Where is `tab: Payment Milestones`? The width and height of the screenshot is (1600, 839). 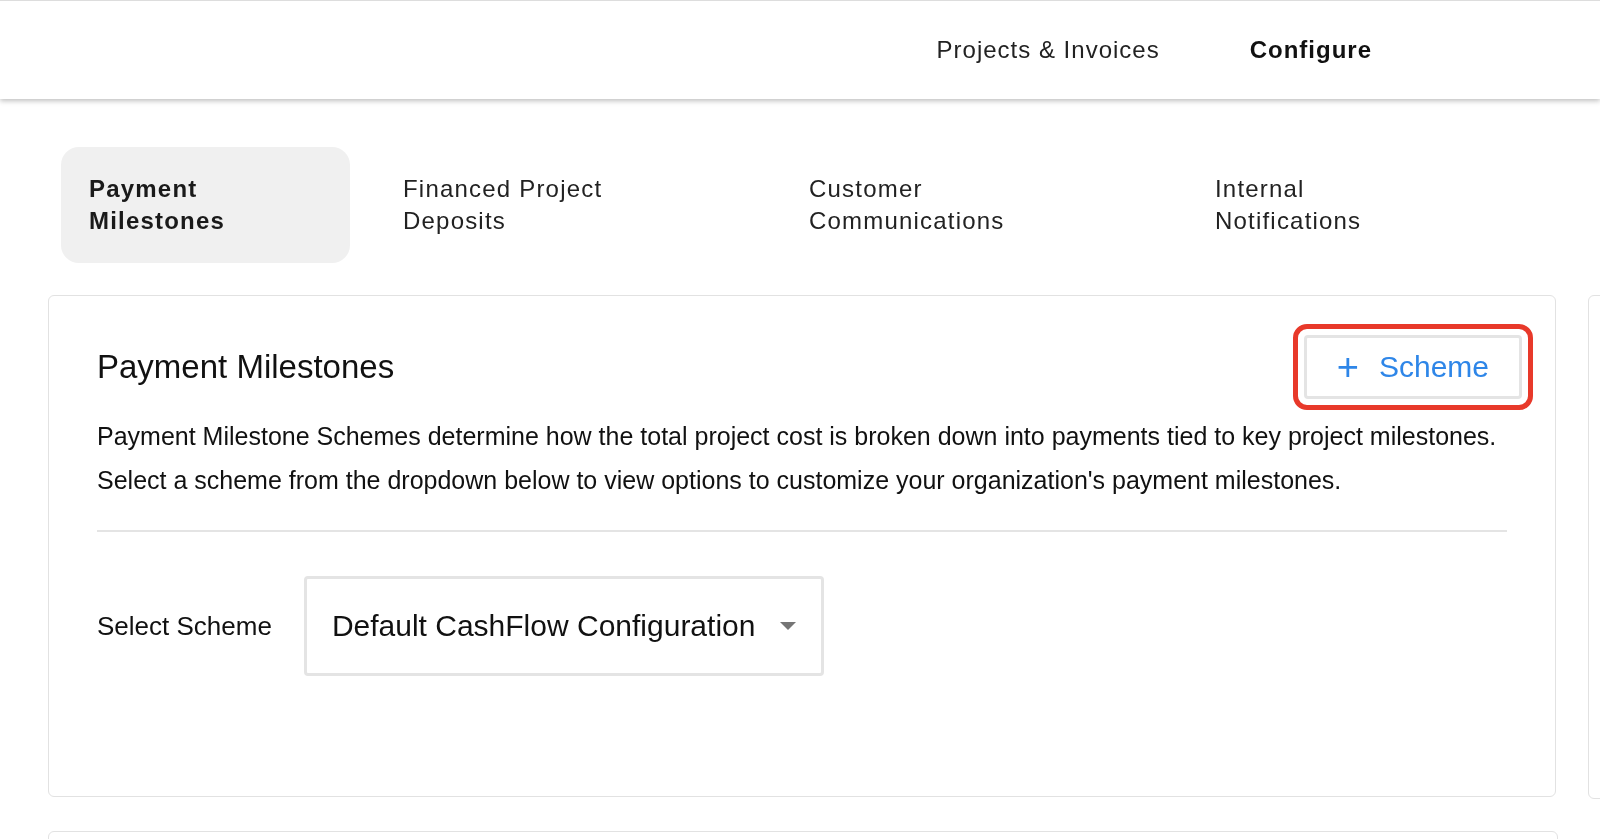
tab: Payment Milestones is located at coordinates (205, 205).